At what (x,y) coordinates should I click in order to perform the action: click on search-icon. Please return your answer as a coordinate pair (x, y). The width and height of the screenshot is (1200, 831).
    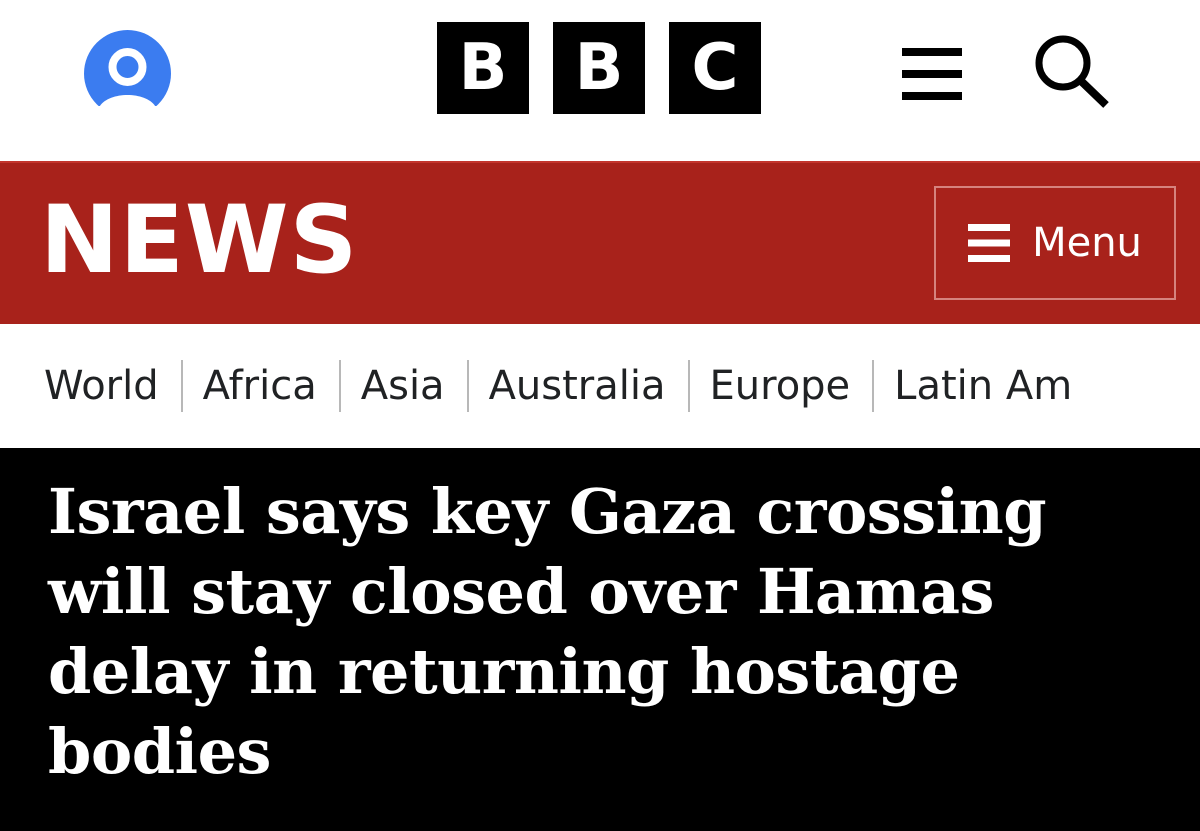
    Looking at the image, I should click on (1072, 71).